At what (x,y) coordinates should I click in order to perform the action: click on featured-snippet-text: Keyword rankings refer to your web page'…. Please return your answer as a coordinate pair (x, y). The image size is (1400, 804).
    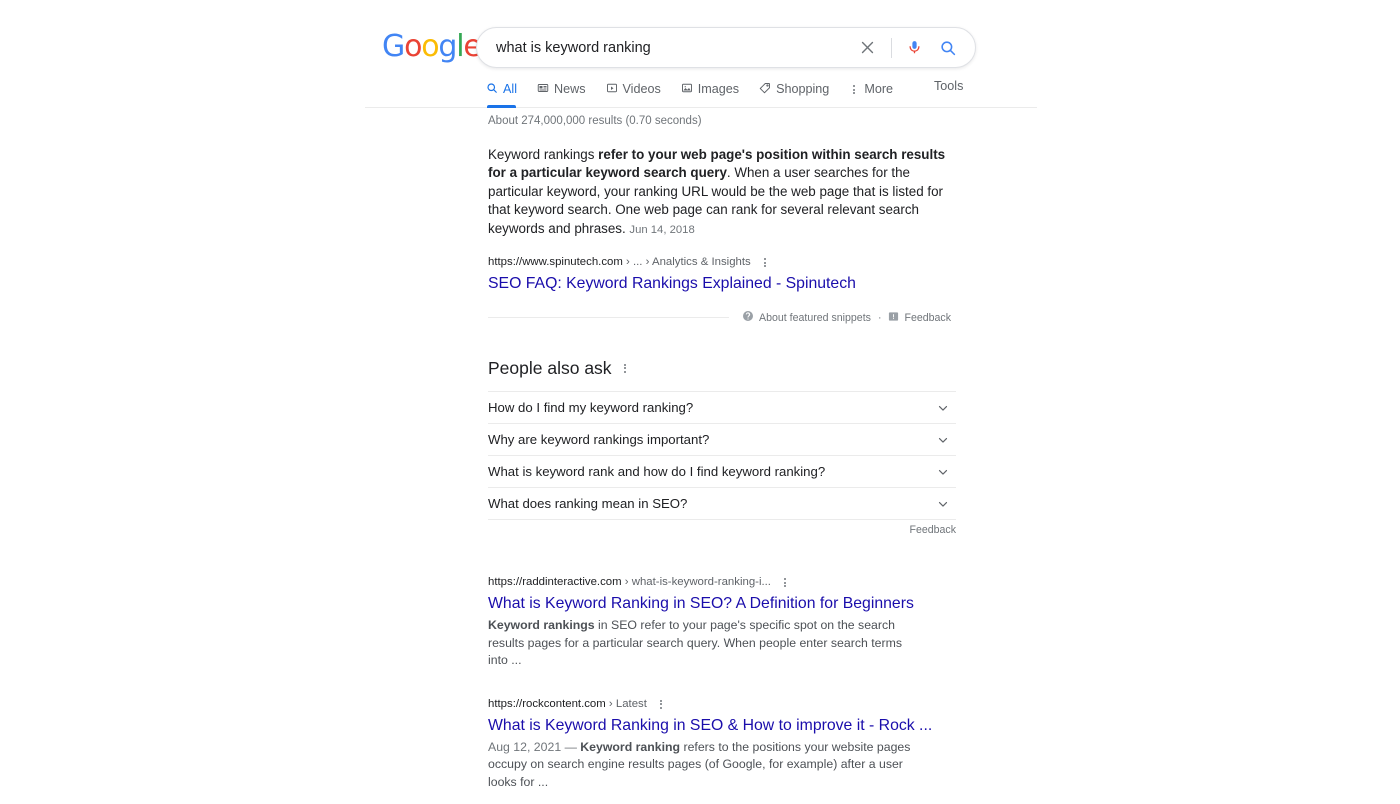
    Looking at the image, I should click on (719, 192).